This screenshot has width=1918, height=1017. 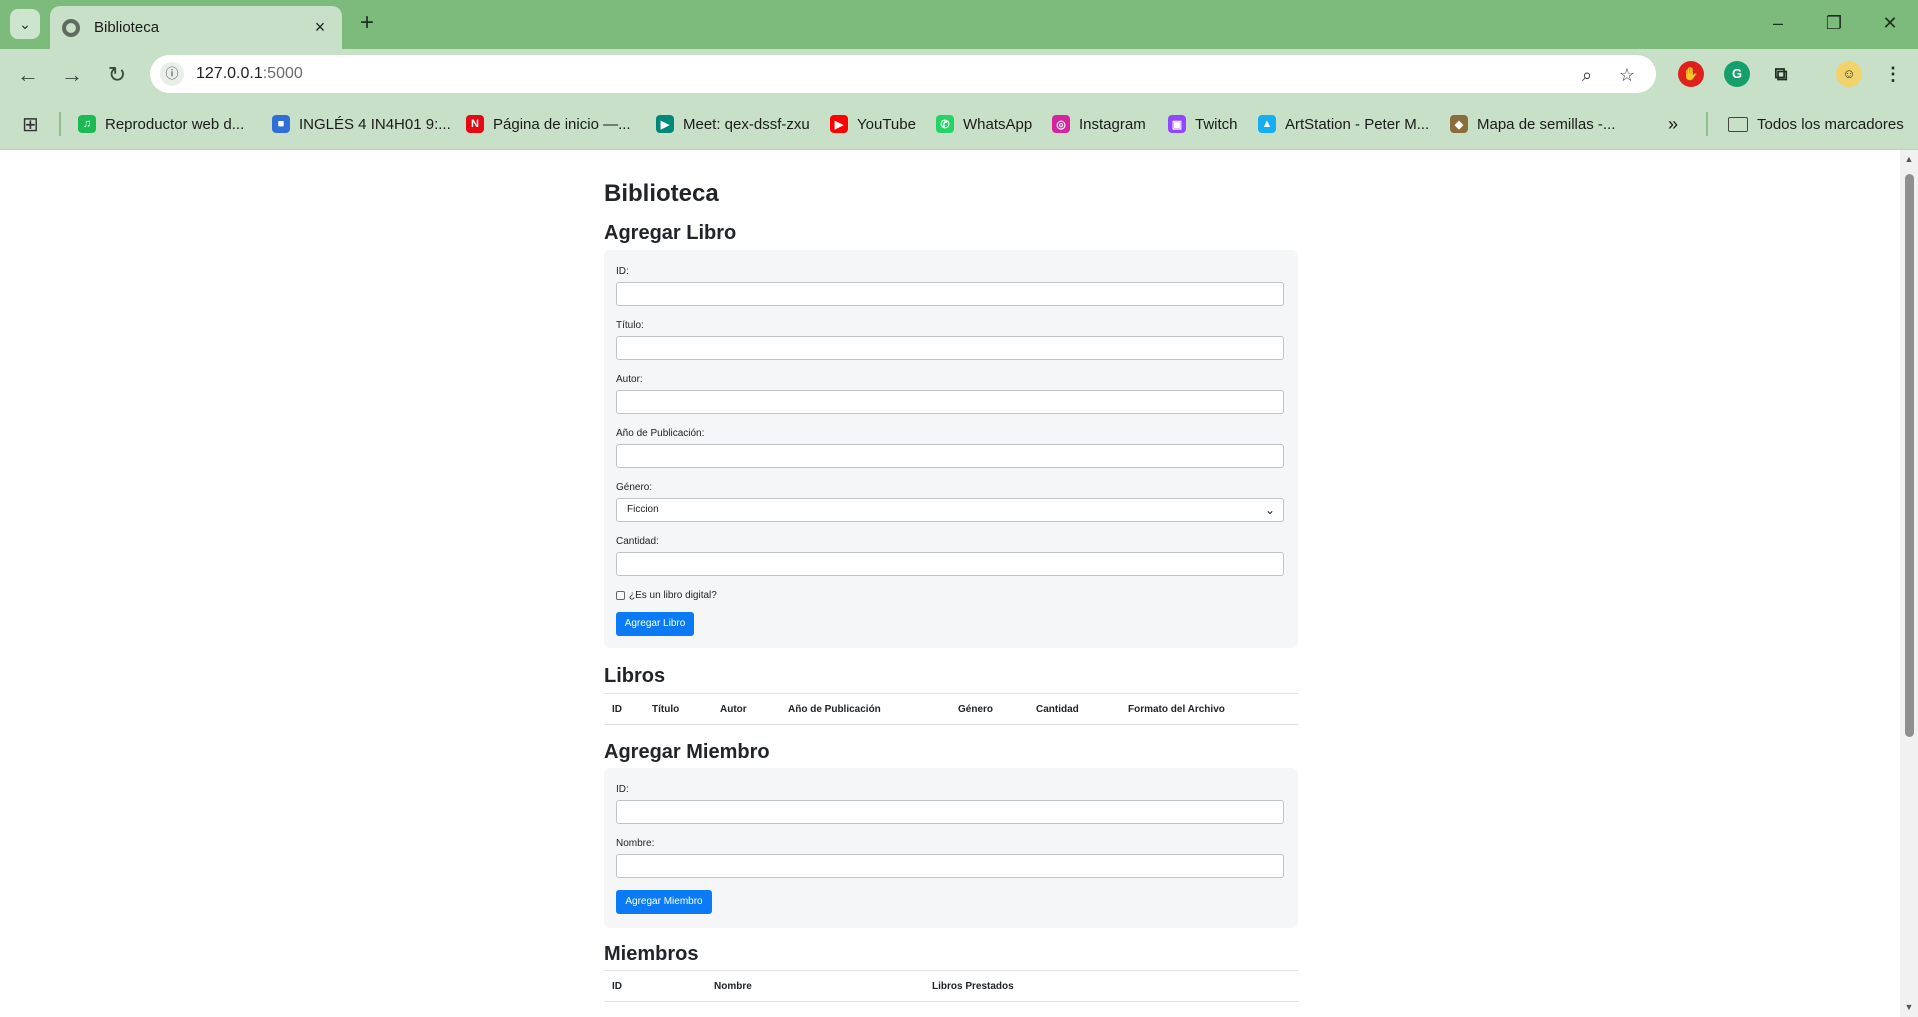 I want to click on scroll-up-icon: ▲, so click(x=1909, y=159).